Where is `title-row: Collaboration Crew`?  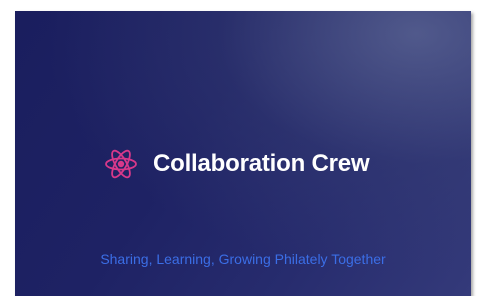 title-row: Collaboration Crew is located at coordinates (236, 164).